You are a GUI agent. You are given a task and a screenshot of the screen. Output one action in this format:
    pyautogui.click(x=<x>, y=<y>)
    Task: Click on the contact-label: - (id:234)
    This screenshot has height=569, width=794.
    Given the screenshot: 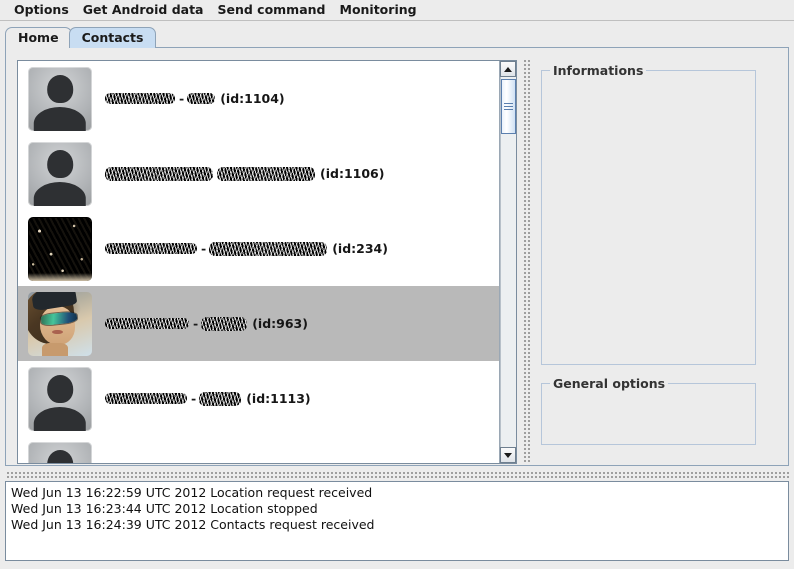 What is the action you would take?
    pyautogui.click(x=246, y=248)
    